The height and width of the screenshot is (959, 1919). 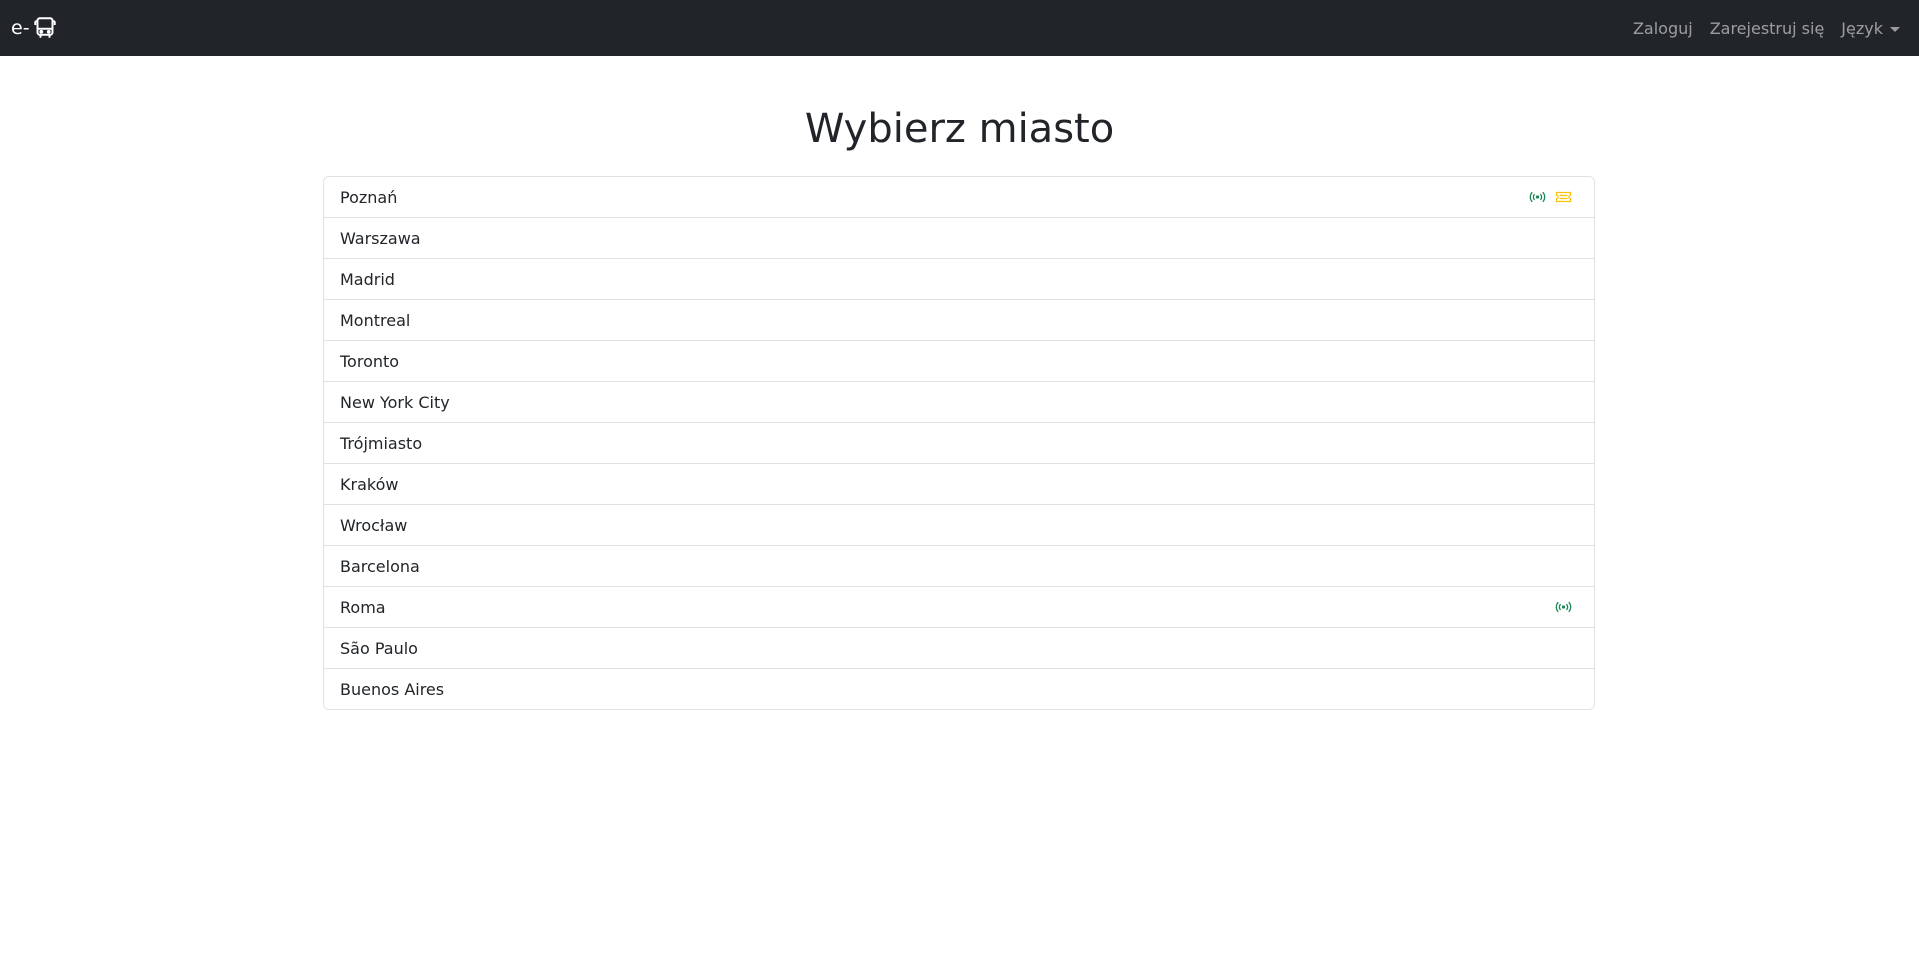 What do you see at coordinates (959, 648) in the screenshot?
I see `city-list-item: São Paulo` at bounding box center [959, 648].